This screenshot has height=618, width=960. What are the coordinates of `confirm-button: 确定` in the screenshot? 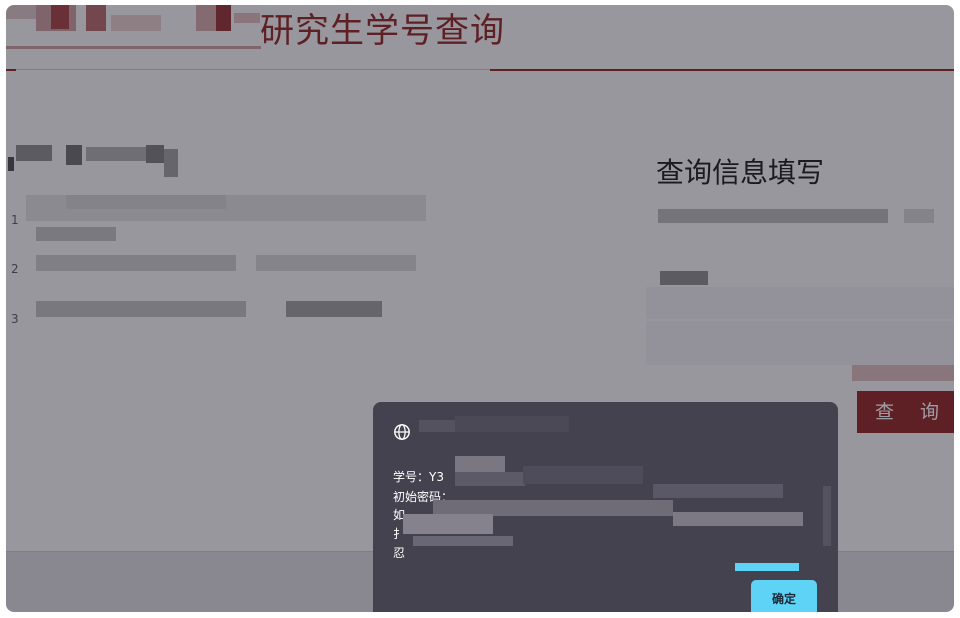 It's located at (784, 596).